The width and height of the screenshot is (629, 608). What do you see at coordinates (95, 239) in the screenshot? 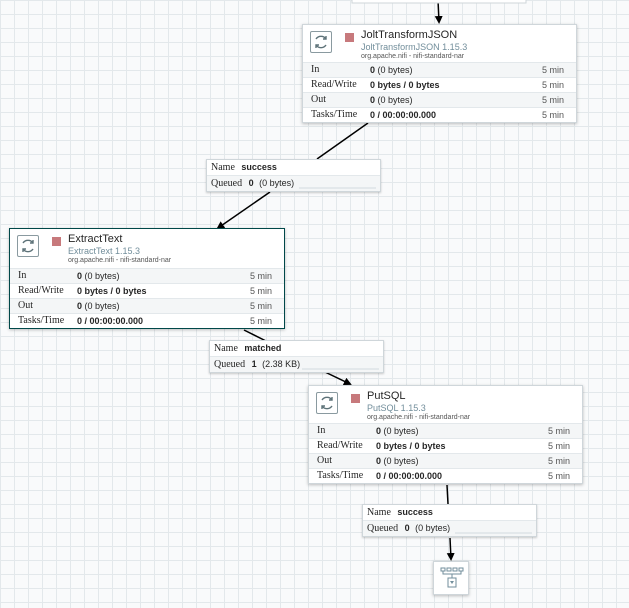
I see `processor-name: ExtractText` at bounding box center [95, 239].